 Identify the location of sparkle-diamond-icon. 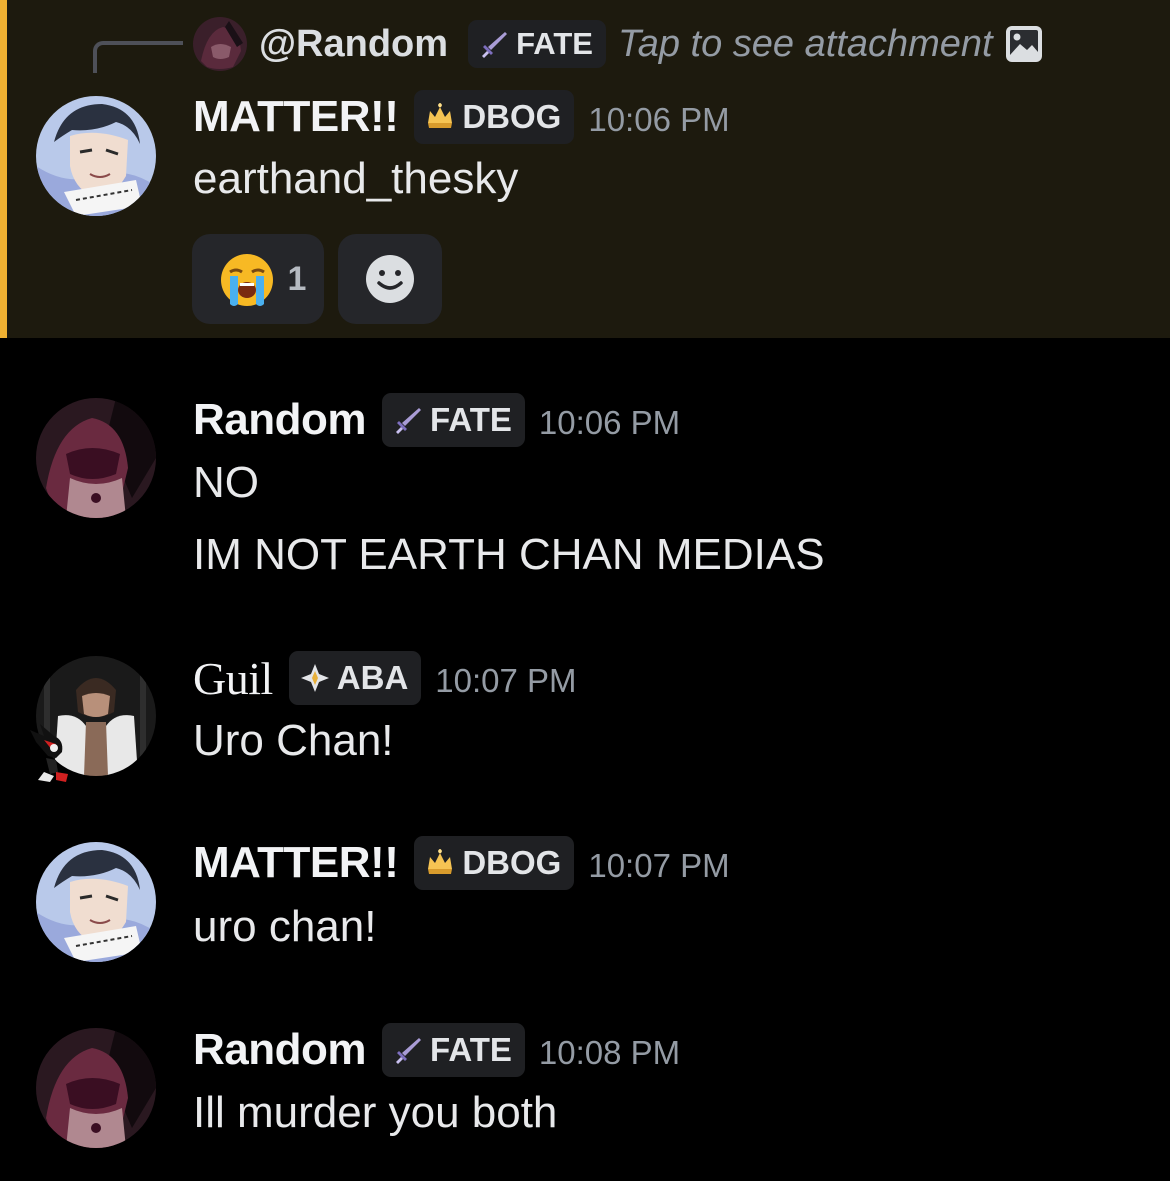
(314, 678).